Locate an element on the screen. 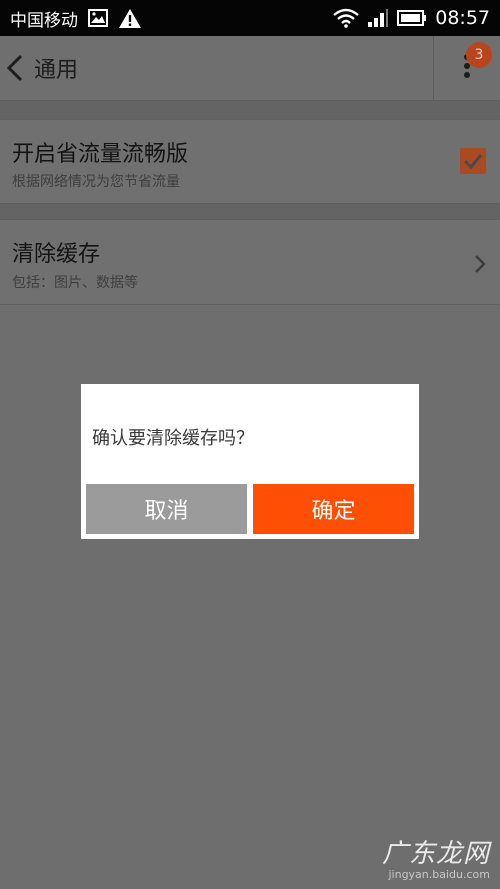 The image size is (500, 889). checkmark-icon is located at coordinates (473, 161).